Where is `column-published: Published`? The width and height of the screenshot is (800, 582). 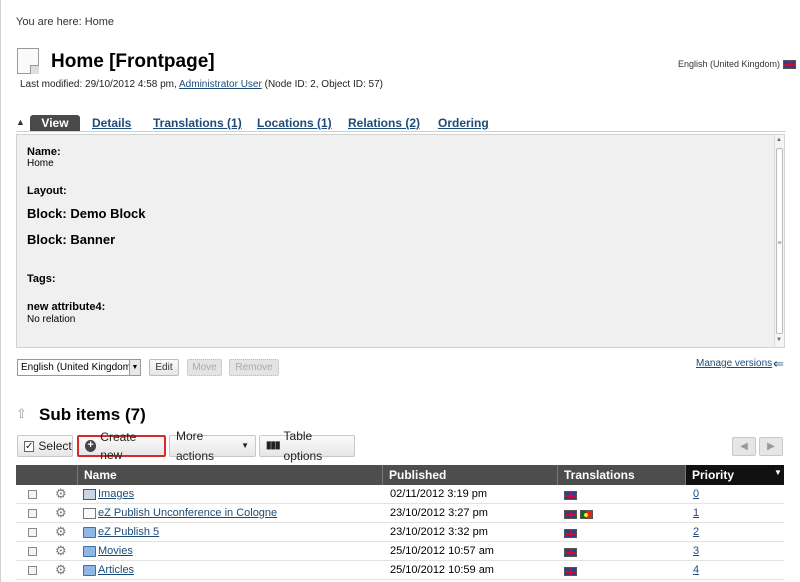
column-published: Published is located at coordinates (469, 475).